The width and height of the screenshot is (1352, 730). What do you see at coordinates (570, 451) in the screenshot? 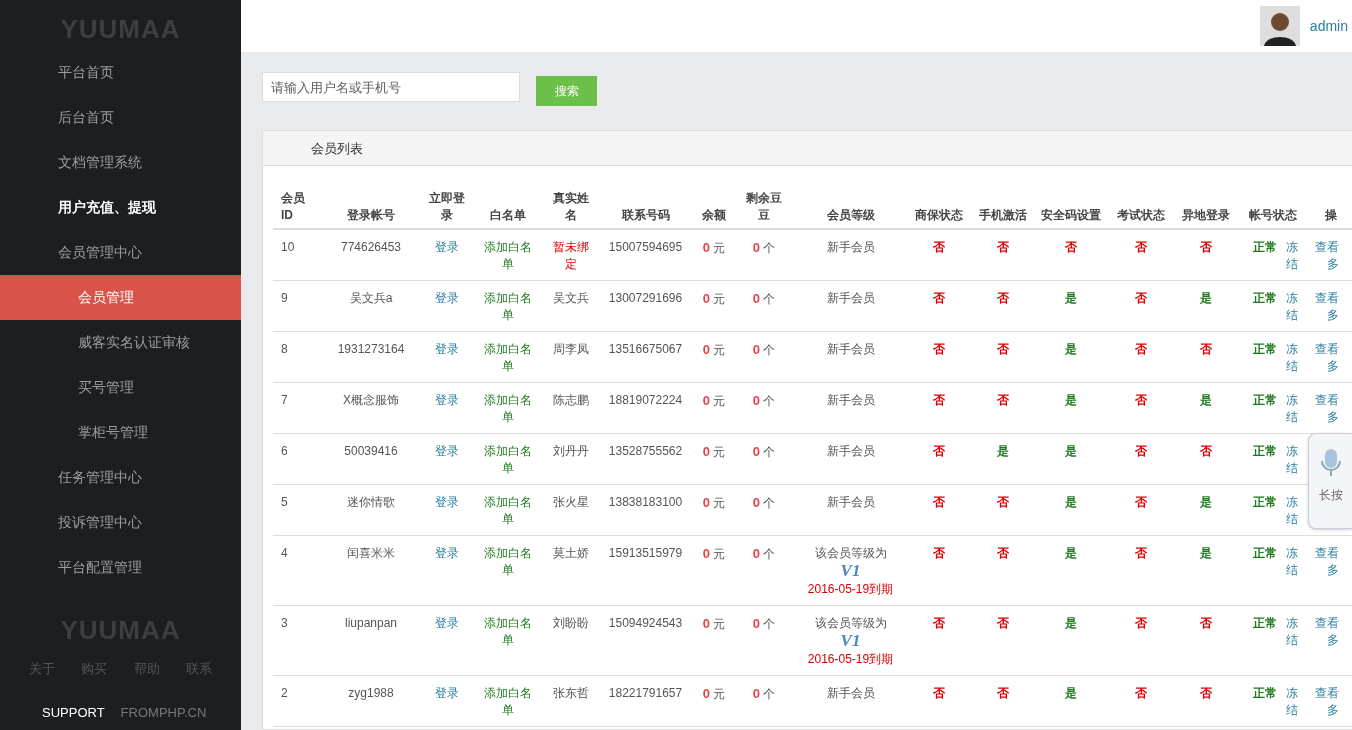
I see `table-cell: 刘丹丹` at bounding box center [570, 451].